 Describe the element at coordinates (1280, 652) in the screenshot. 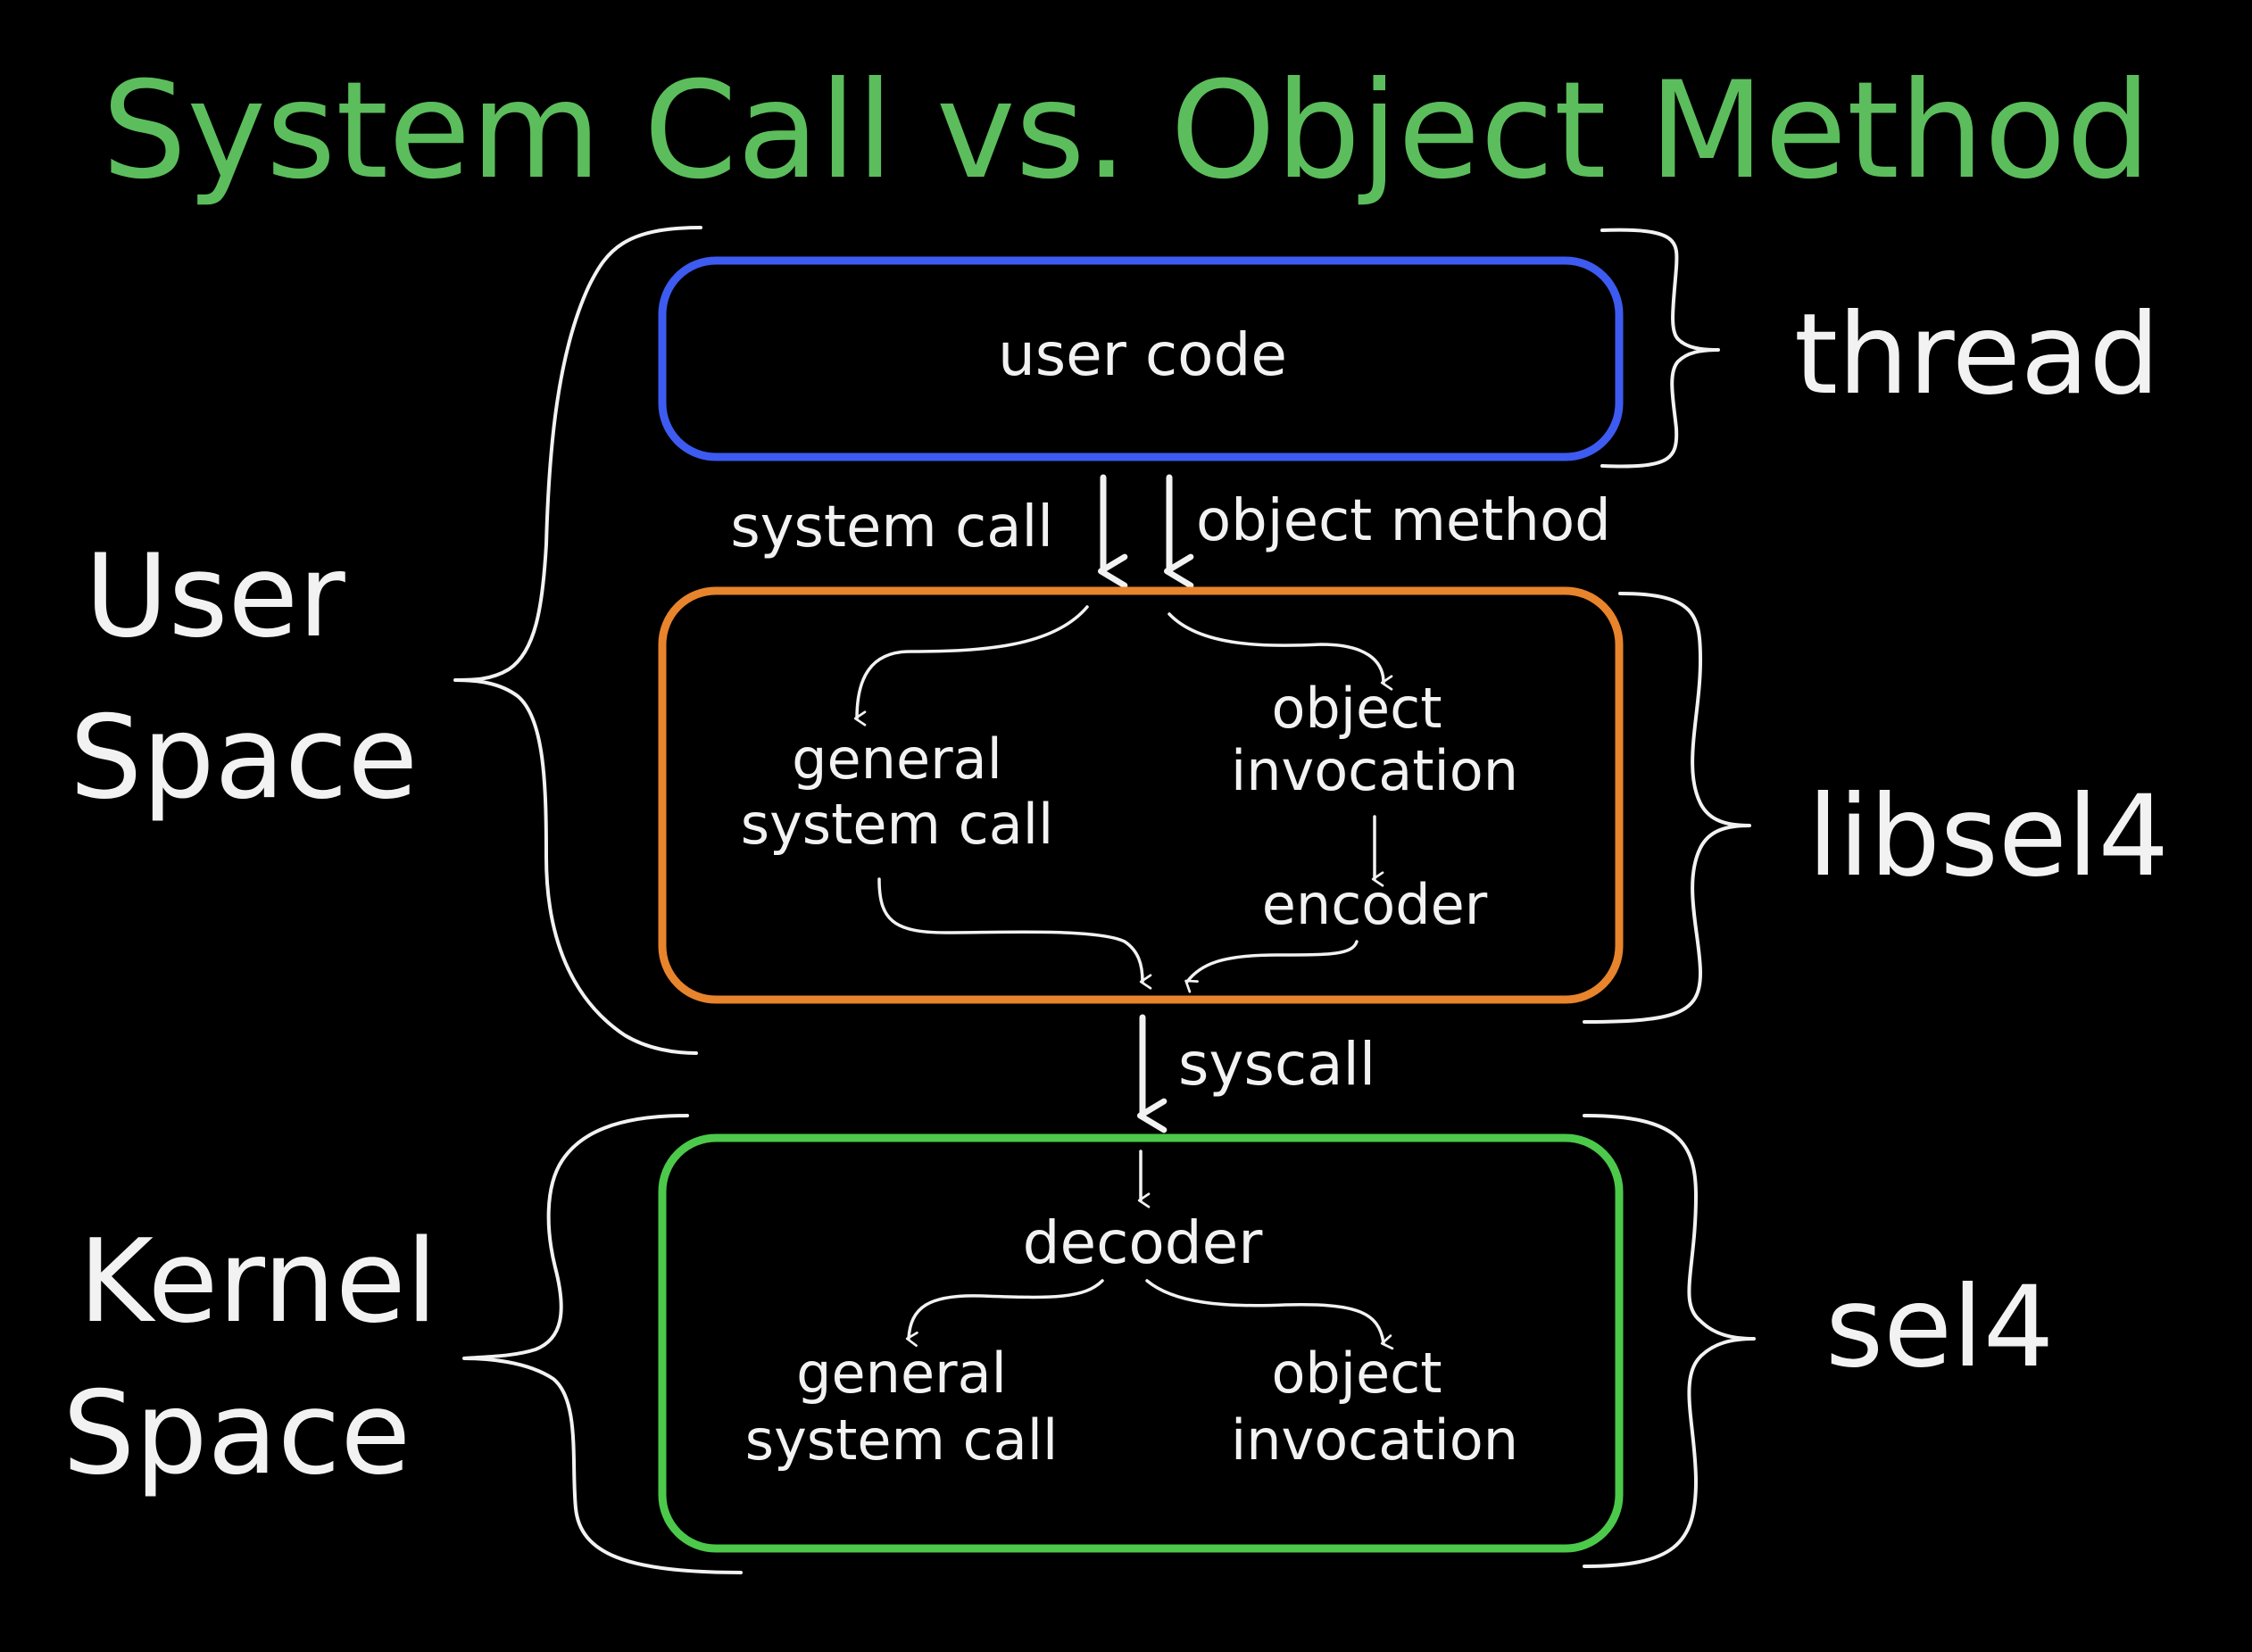

I see `libsel4-split-right-arrow` at that location.